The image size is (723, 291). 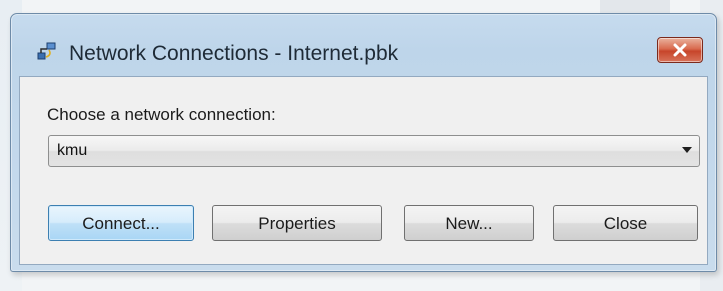 What do you see at coordinates (687, 150) in the screenshot?
I see `chevron-down-icon` at bounding box center [687, 150].